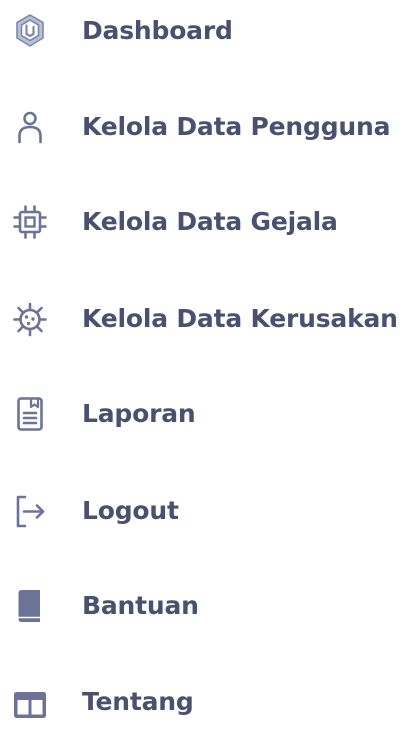 The height and width of the screenshot is (732, 404). I want to click on sidebar-item-label: Tentang, so click(138, 701).